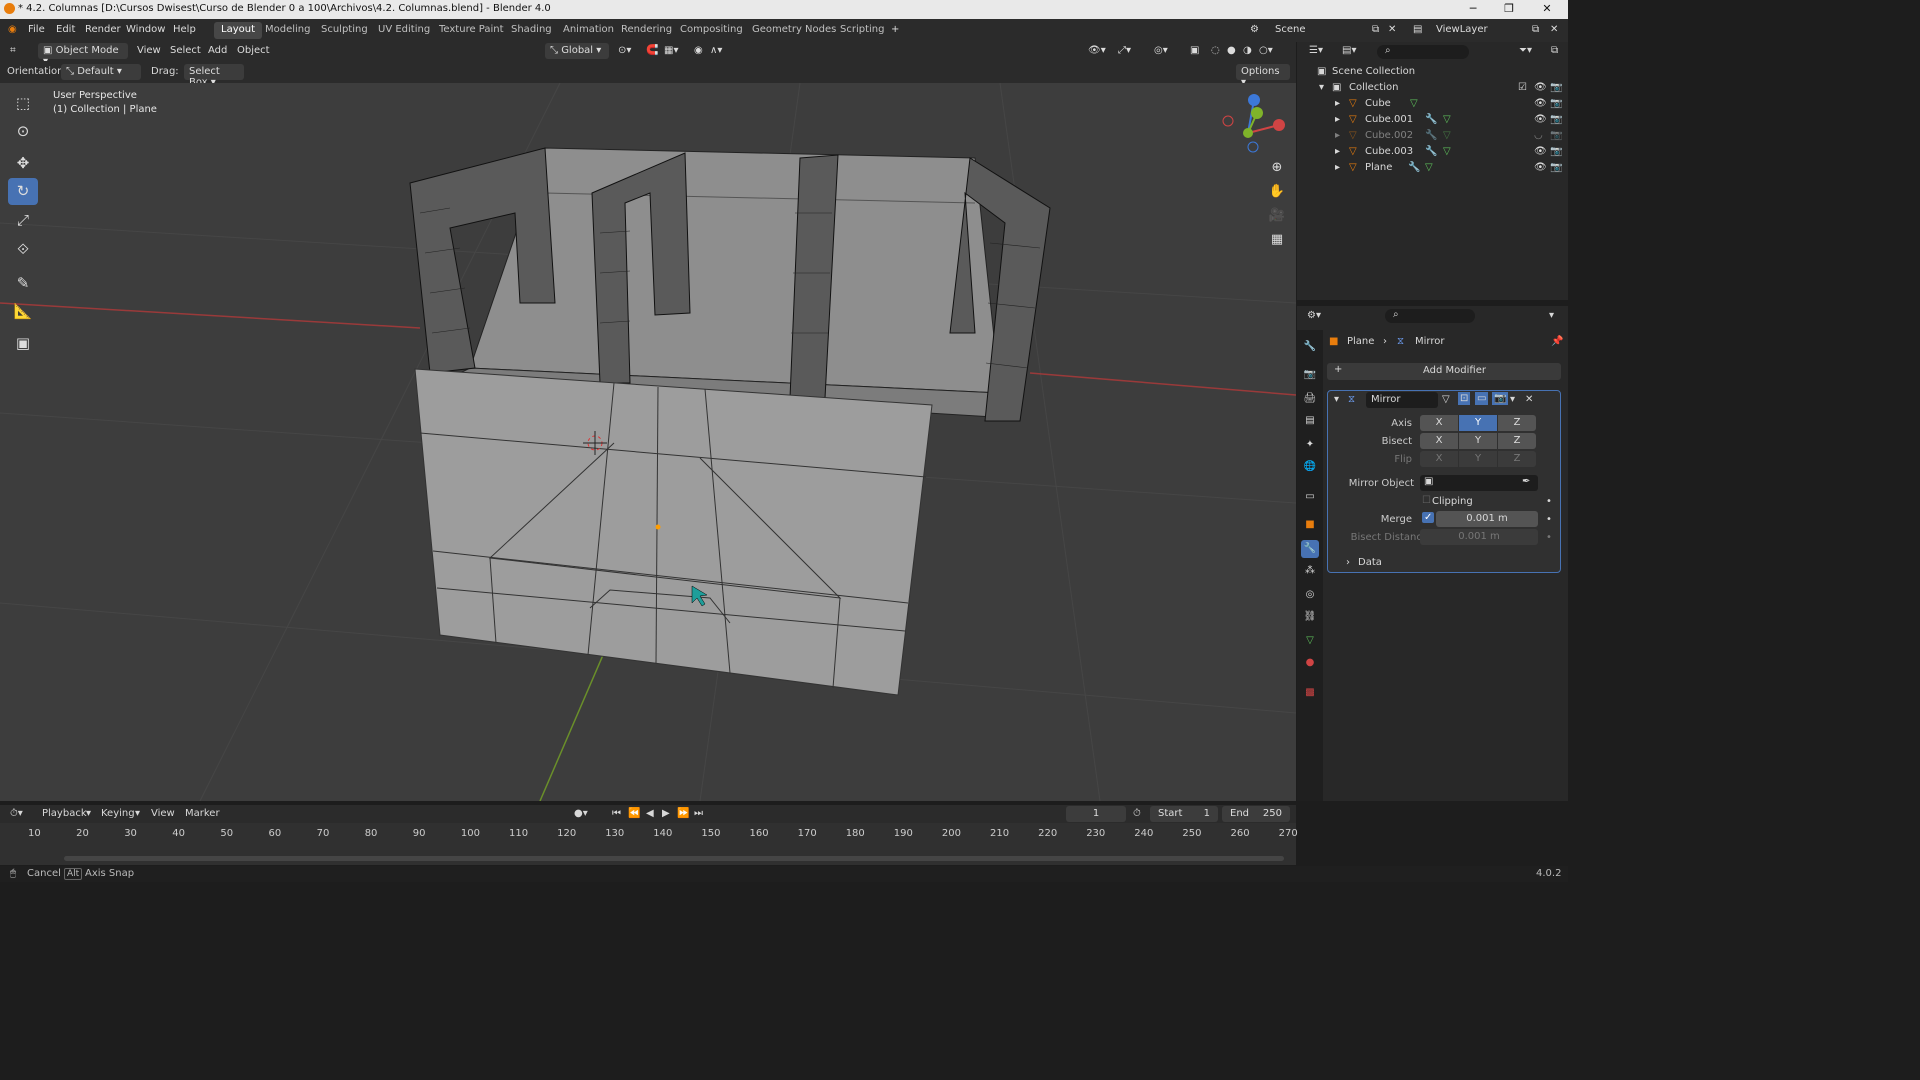  Describe the element at coordinates (1439, 459) in the screenshot. I see `flip-x-toggle: X` at that location.